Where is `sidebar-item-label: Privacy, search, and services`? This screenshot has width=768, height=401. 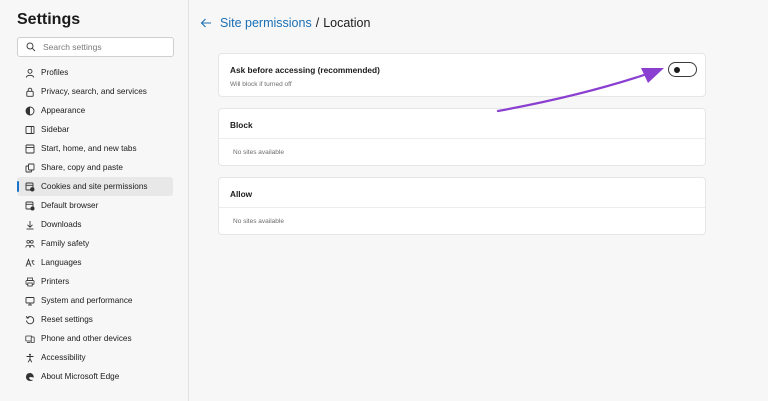 sidebar-item-label: Privacy, search, and services is located at coordinates (94, 91).